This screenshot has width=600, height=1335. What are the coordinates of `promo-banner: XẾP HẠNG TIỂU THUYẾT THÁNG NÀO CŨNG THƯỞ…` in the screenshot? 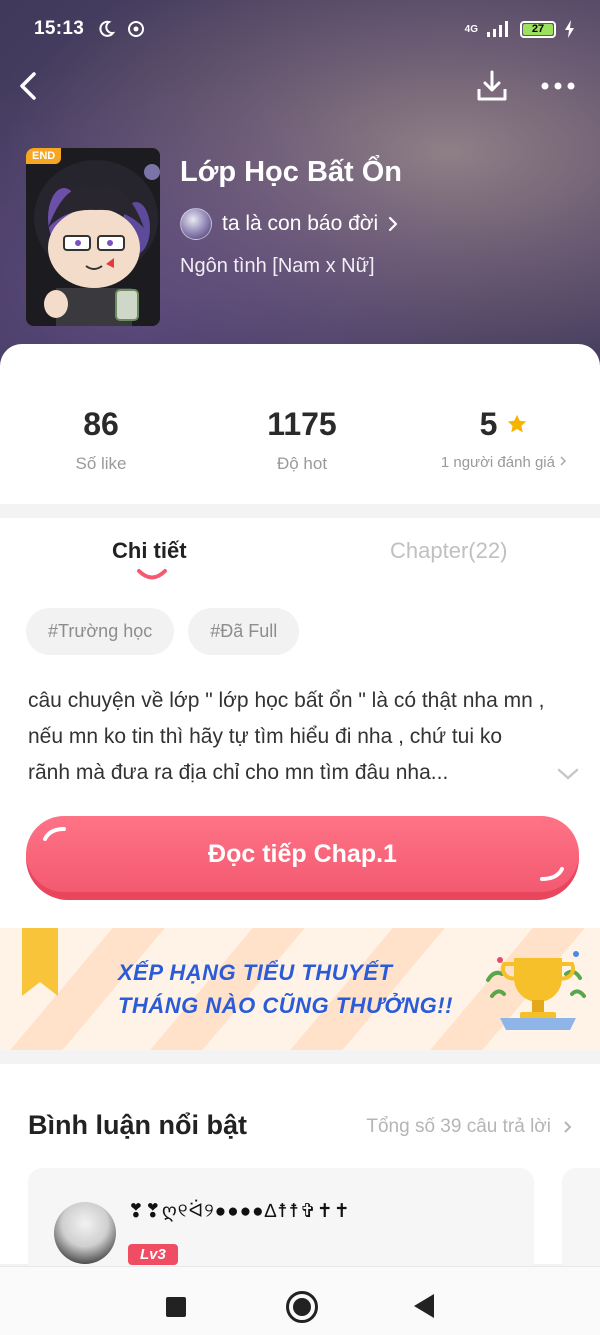 It's located at (300, 989).